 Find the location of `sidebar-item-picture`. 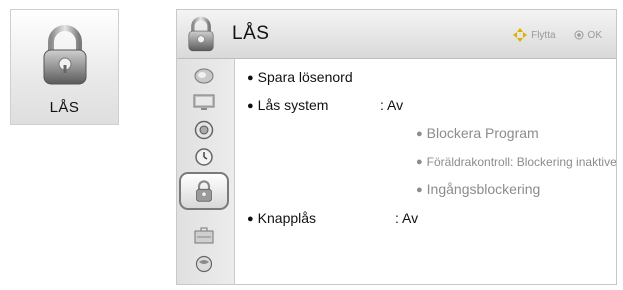

sidebar-item-picture is located at coordinates (204, 102).